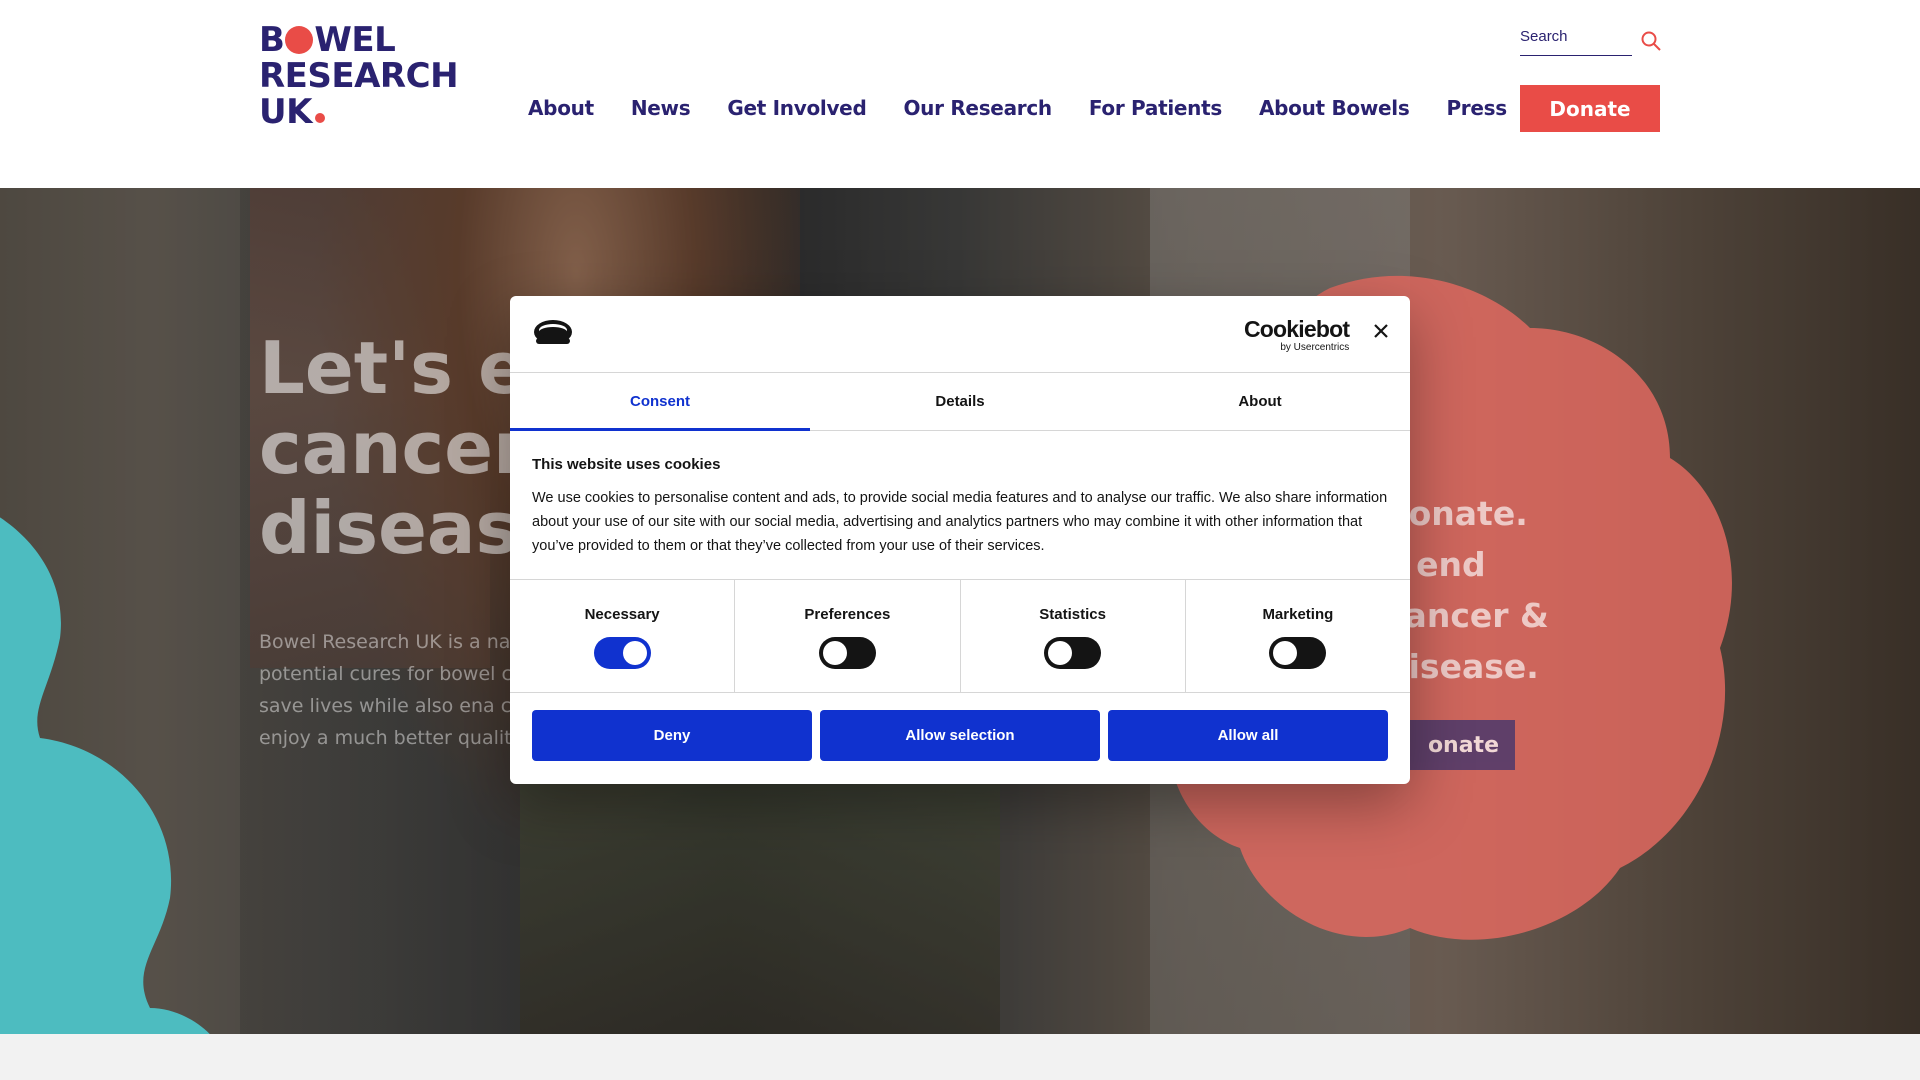 The image size is (1920, 1080). Describe the element at coordinates (272, 40) in the screenshot. I see `logo-text-b: B` at that location.